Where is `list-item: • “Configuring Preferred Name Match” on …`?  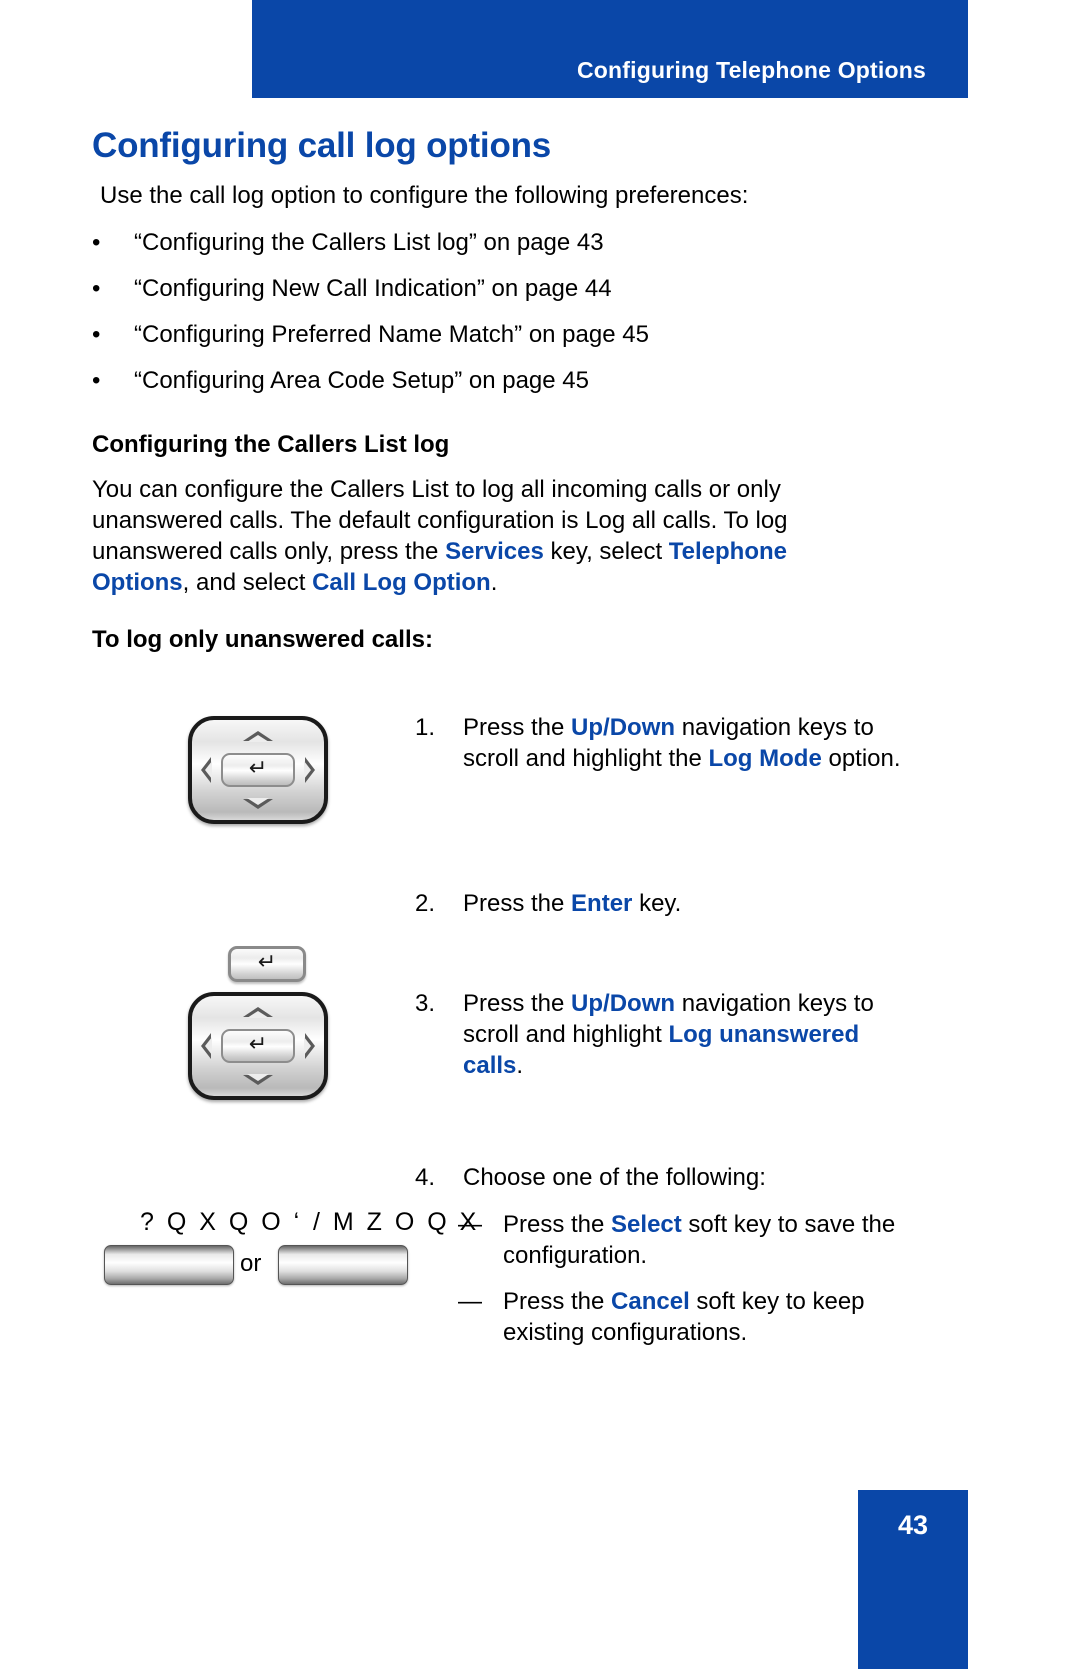 list-item: • “Configuring Preferred Name Match” on … is located at coordinates (502, 343).